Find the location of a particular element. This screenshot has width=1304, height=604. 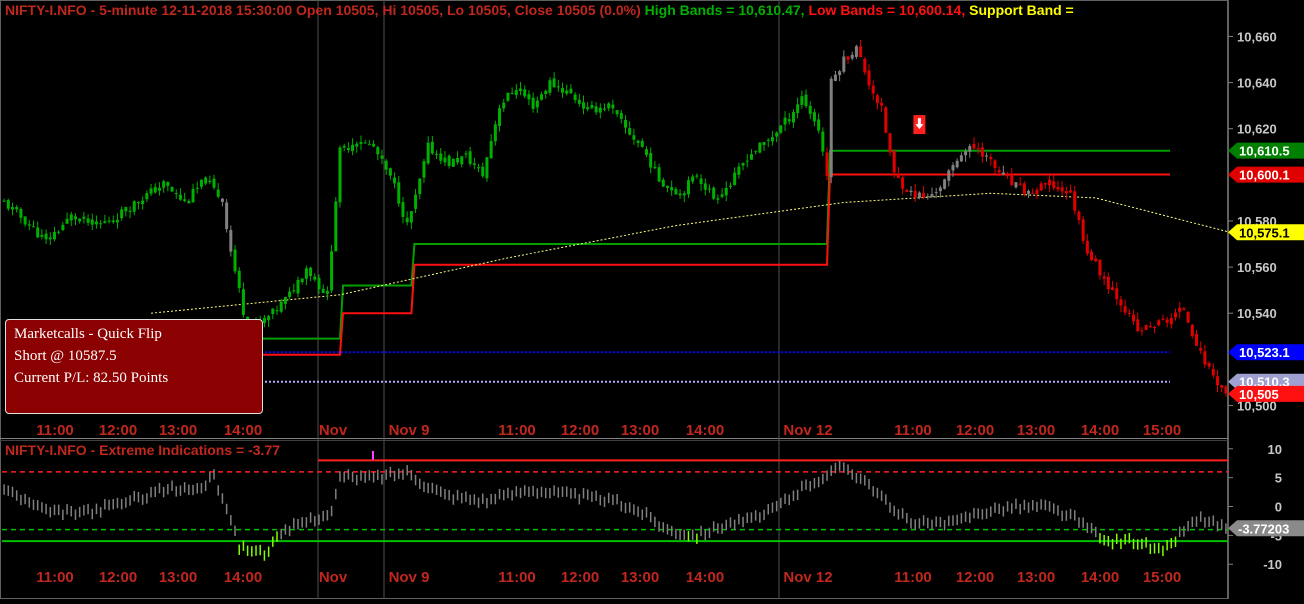

y-tick-label: 10,560 is located at coordinates (1257, 267).